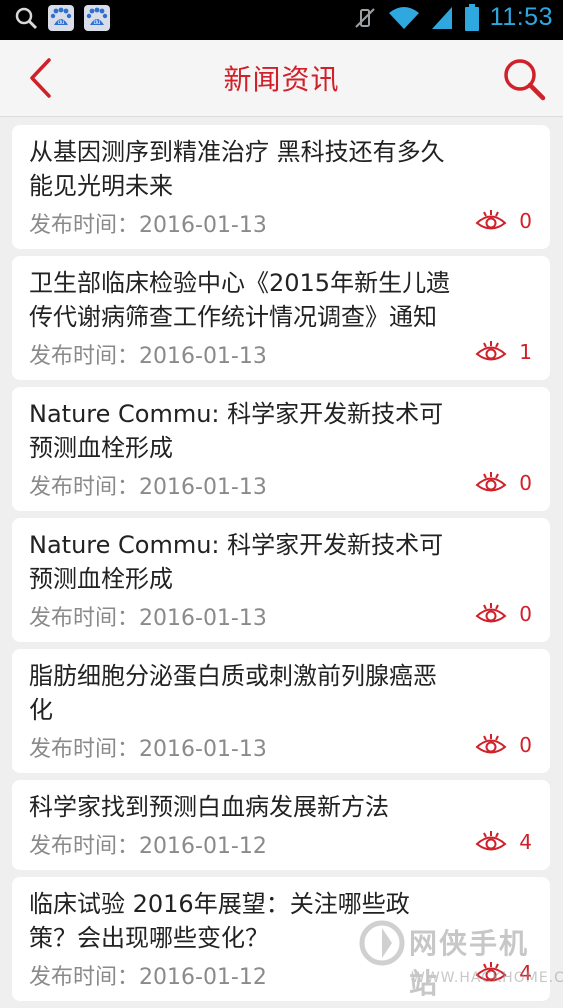  I want to click on baidu-label: du, so click(61, 23).